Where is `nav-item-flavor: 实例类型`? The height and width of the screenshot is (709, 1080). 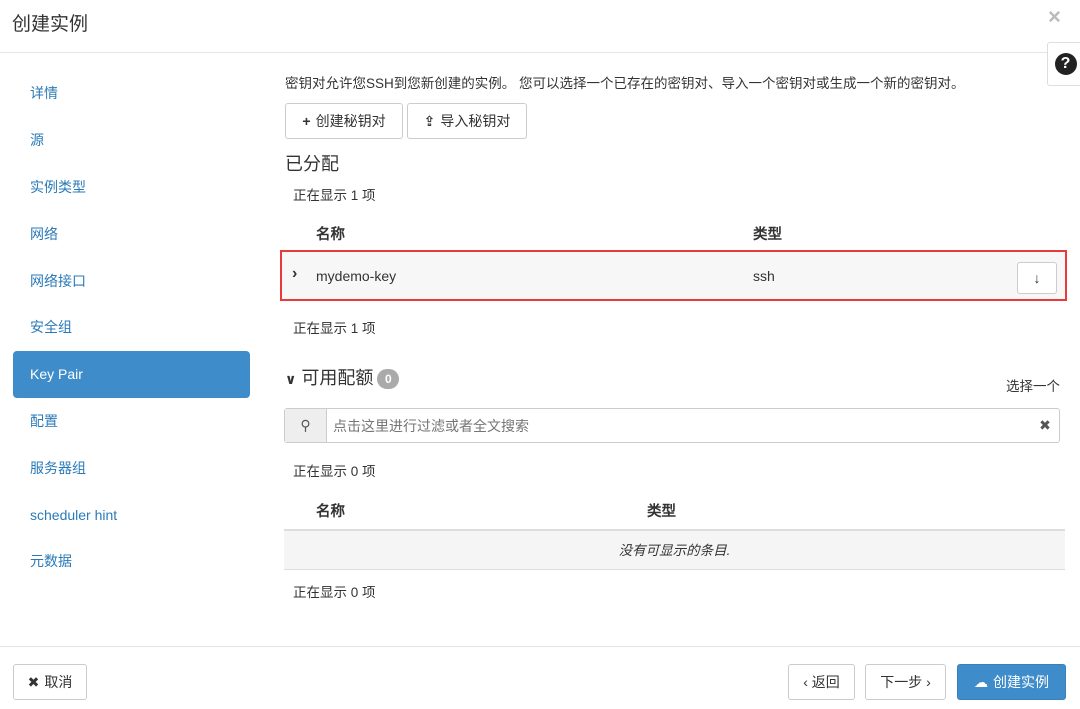 nav-item-flavor: 实例类型 is located at coordinates (131, 187).